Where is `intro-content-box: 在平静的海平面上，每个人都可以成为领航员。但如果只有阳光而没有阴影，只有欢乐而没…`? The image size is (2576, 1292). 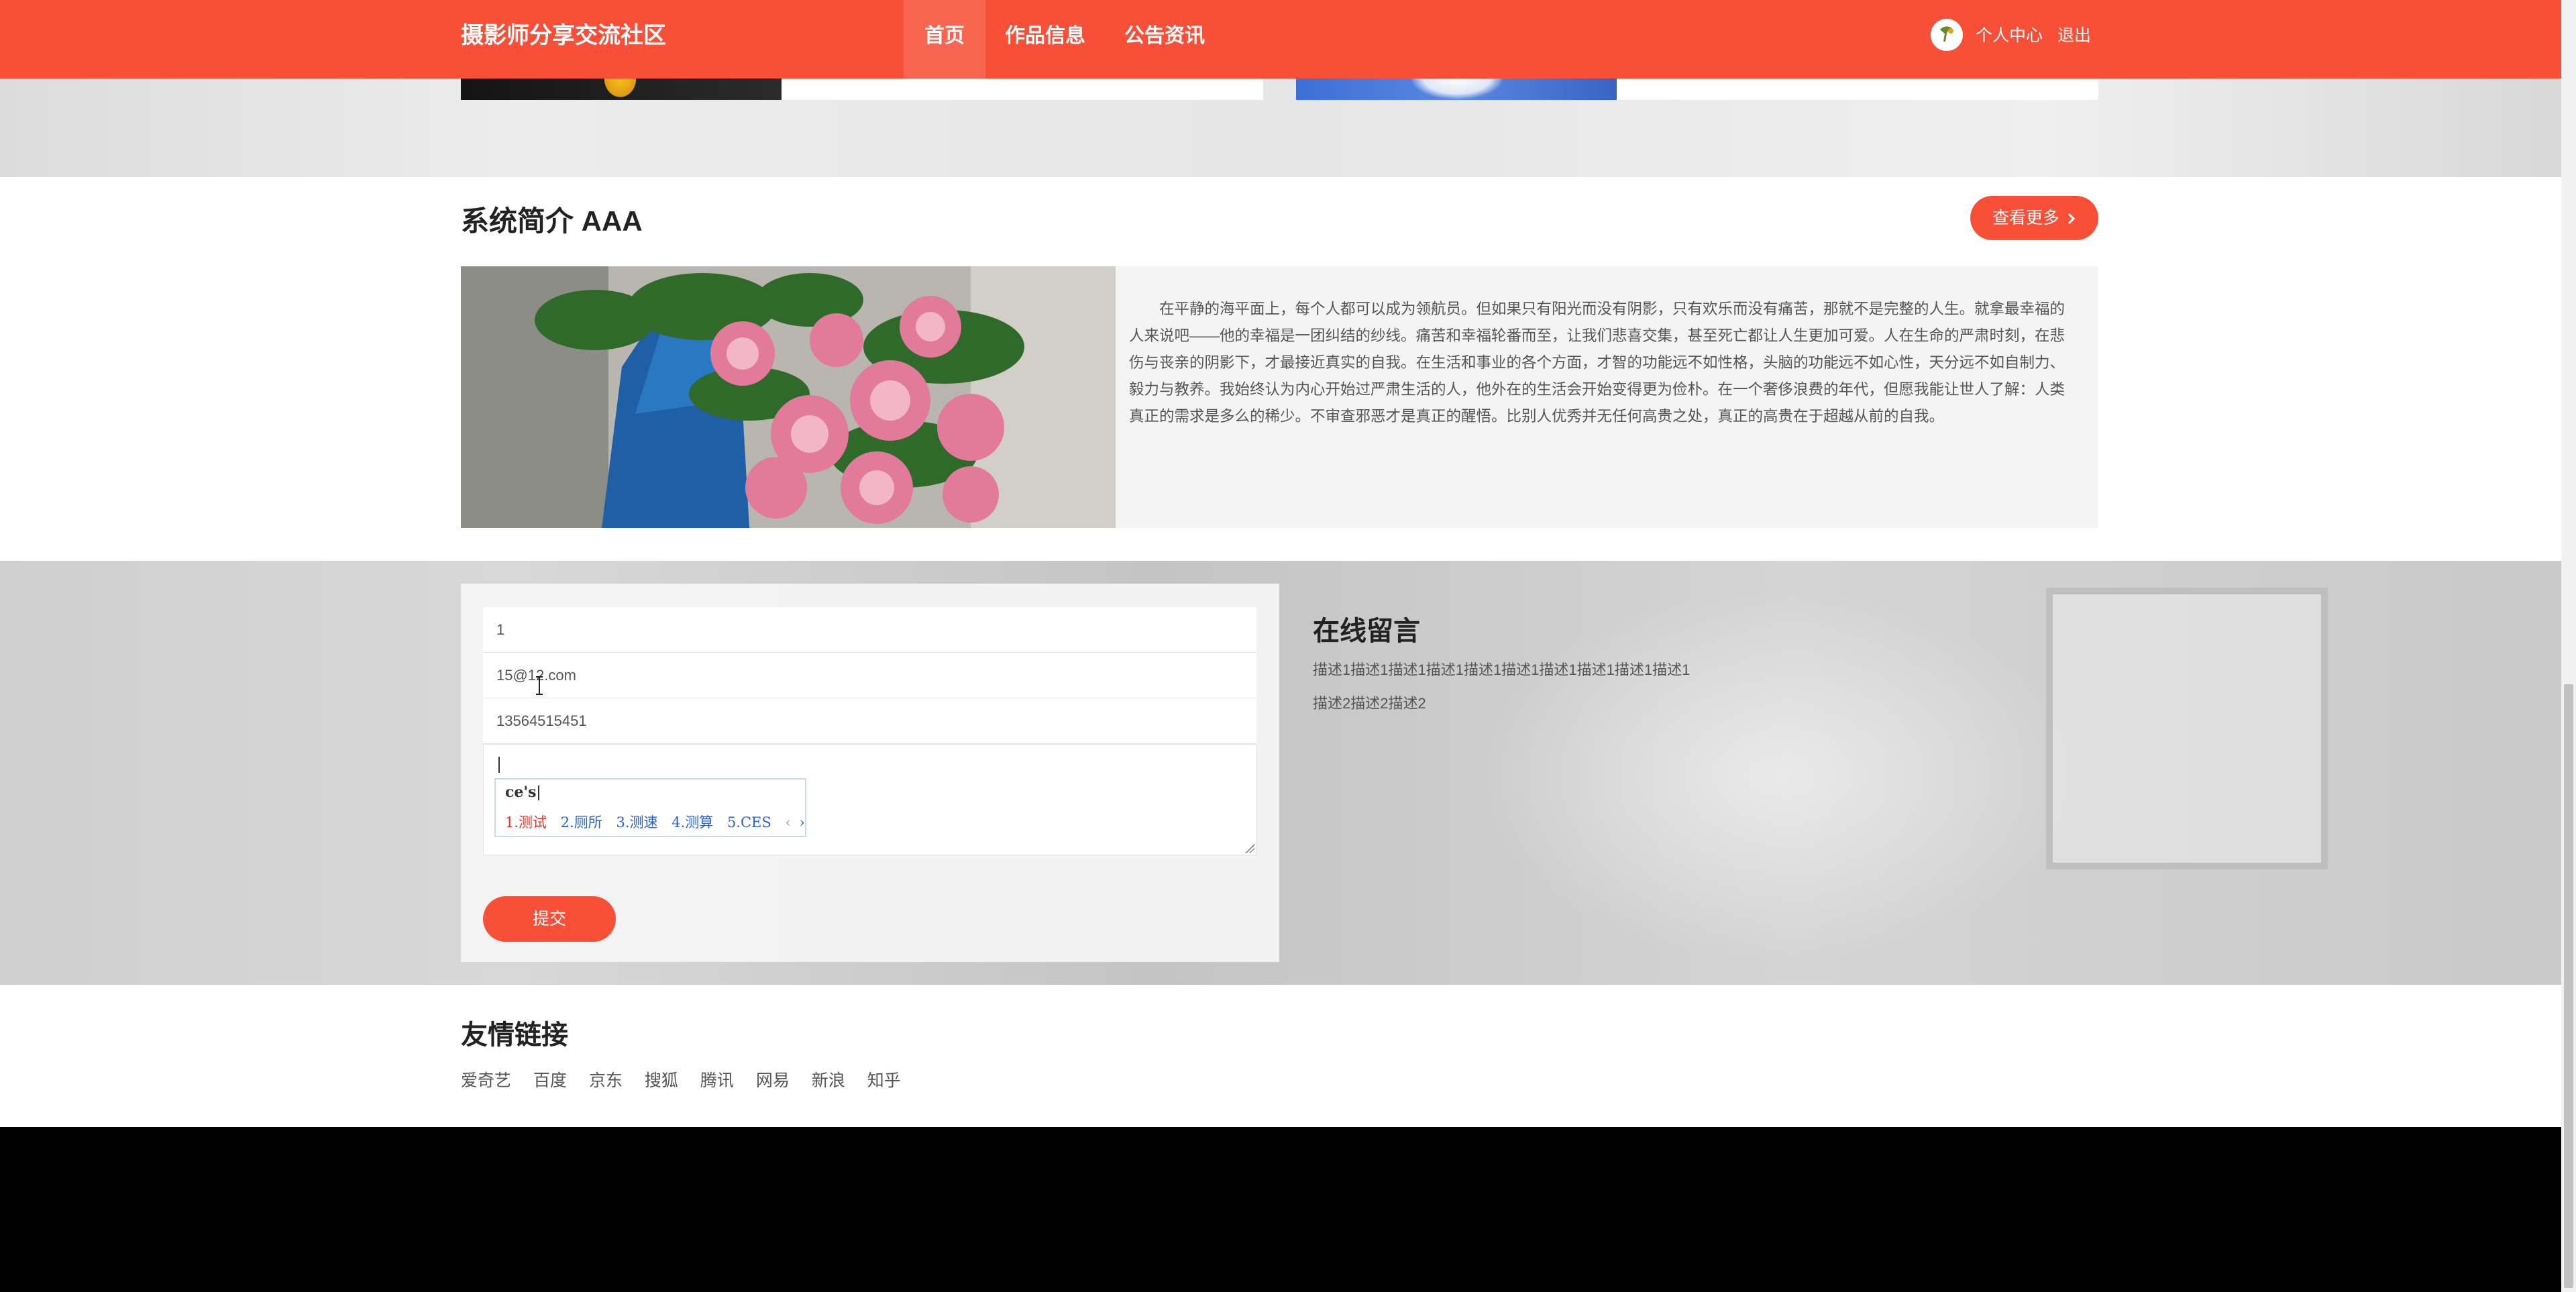
intro-content-box: 在平静的海平面上，每个人都可以成为领航员。但如果只有阳光而没有阴影，只有欢乐而没… is located at coordinates (1279, 397).